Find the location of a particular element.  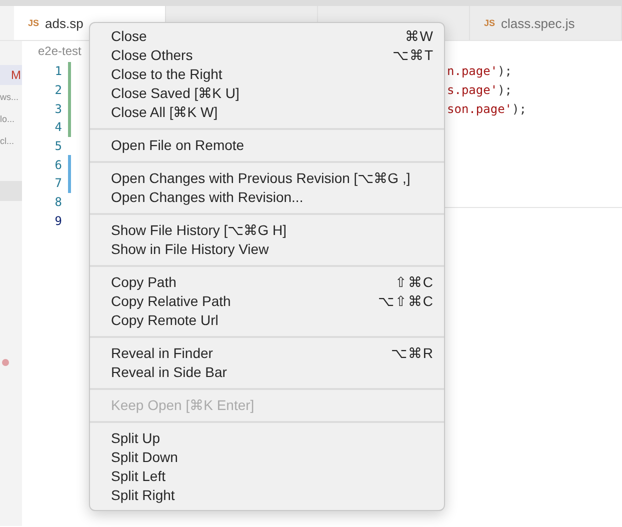

shortcut-label: ⌘W is located at coordinates (419, 36).